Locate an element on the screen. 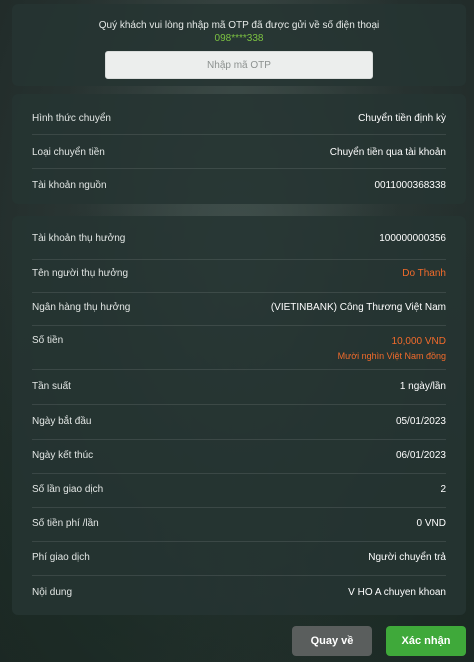 The height and width of the screenshot is (662, 474). row-label: Tần suất is located at coordinates (51, 386).